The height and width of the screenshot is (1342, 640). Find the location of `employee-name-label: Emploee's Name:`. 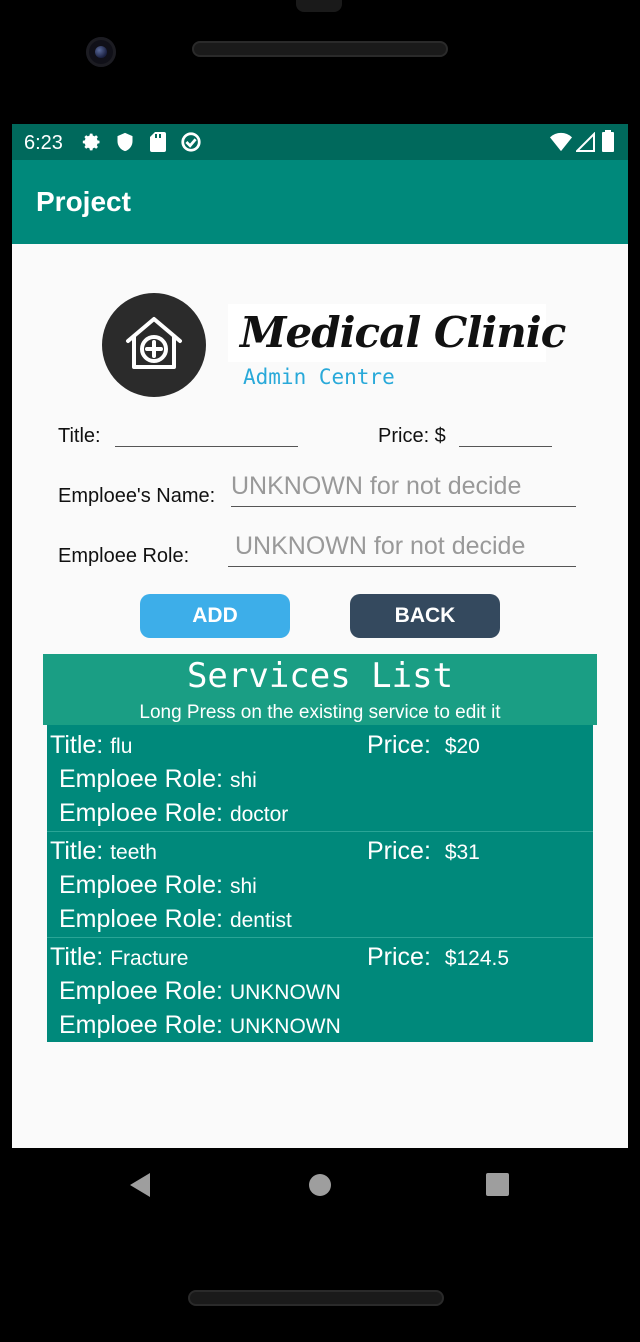

employee-name-label: Emploee's Name: is located at coordinates (137, 496).